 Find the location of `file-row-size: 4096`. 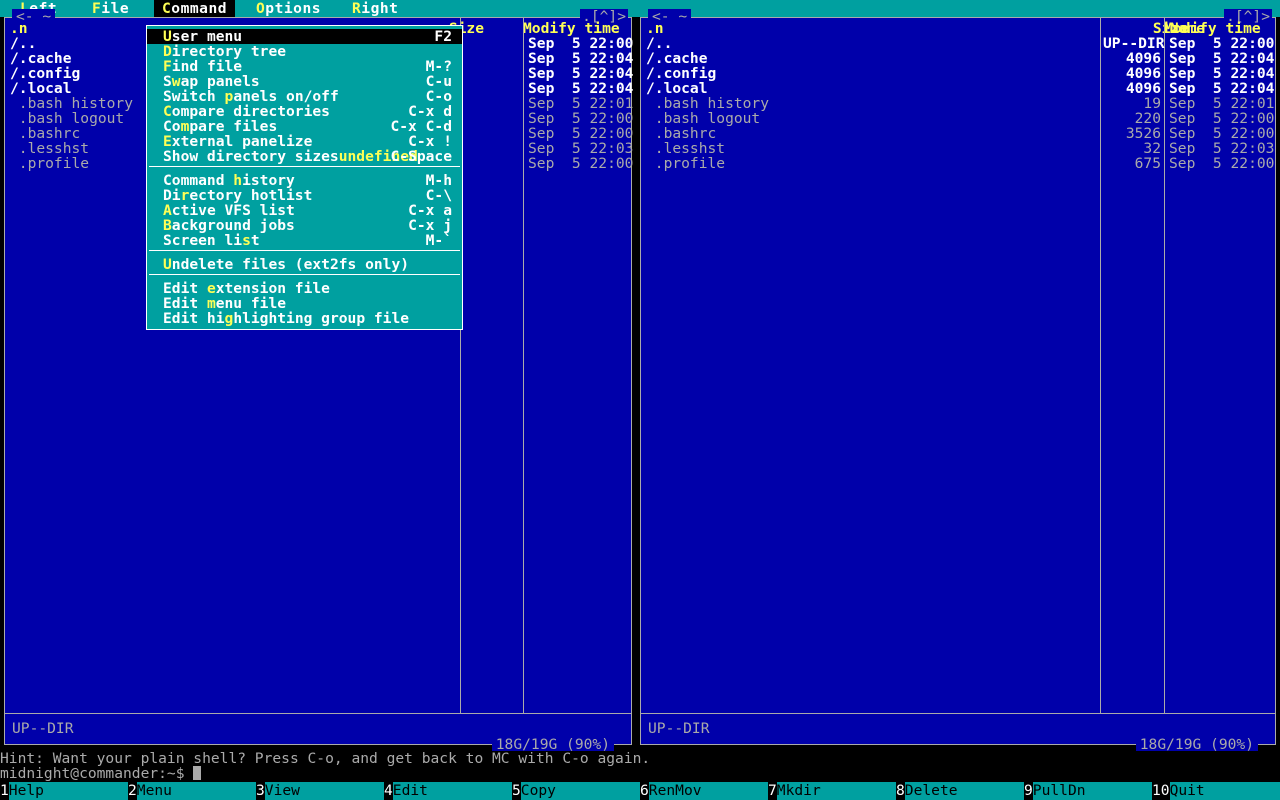

file-row-size: 4096 is located at coordinates (1143, 73).